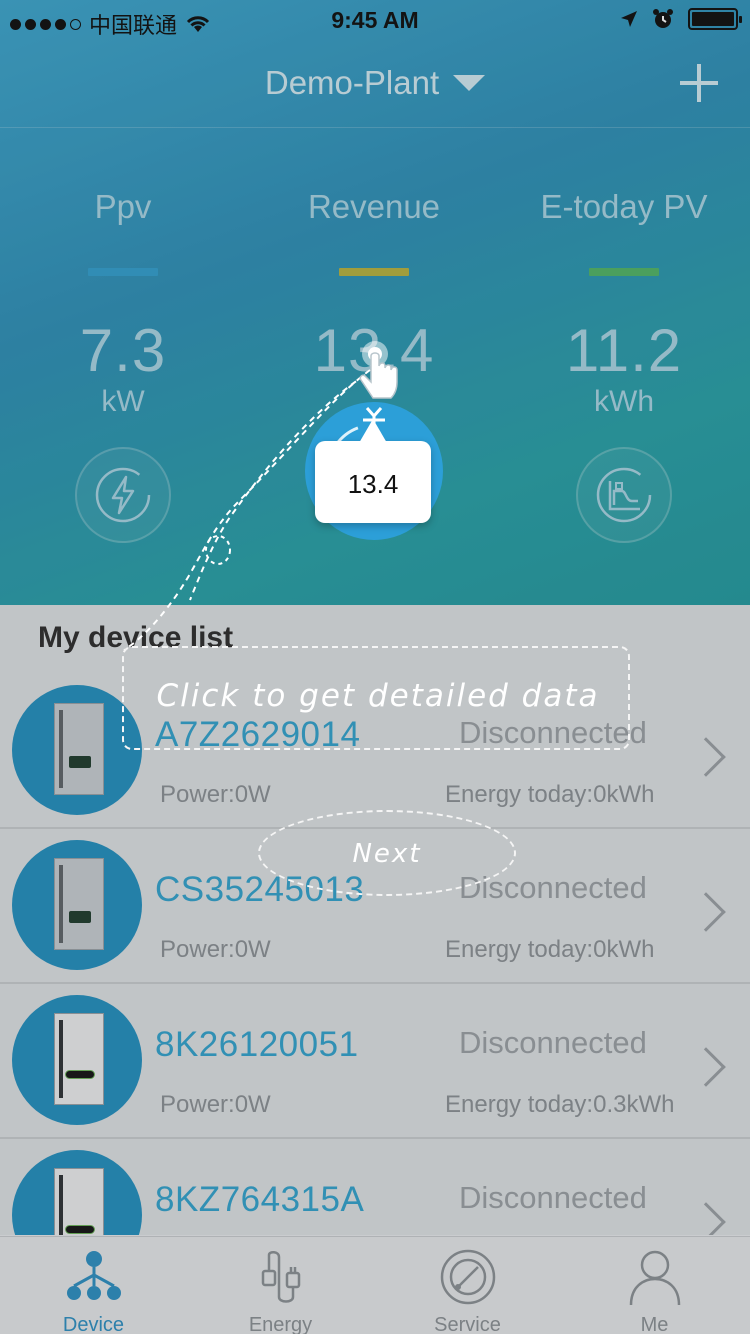  Describe the element at coordinates (715, 19) in the screenshot. I see `battery-icon` at that location.